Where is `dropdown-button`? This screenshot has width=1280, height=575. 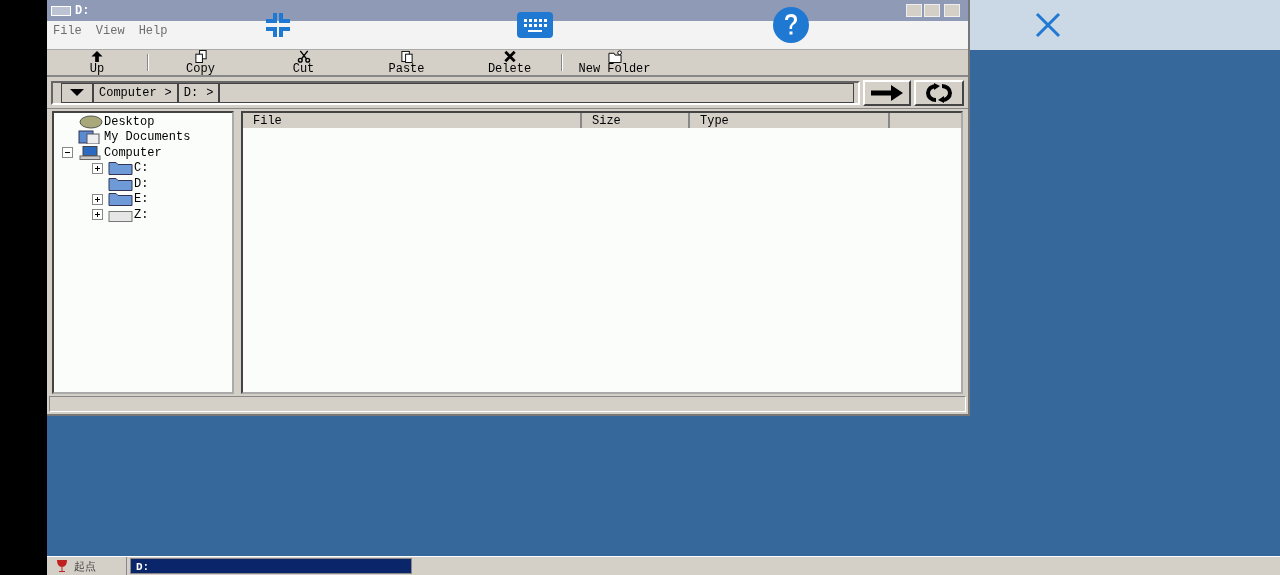 dropdown-button is located at coordinates (77, 92).